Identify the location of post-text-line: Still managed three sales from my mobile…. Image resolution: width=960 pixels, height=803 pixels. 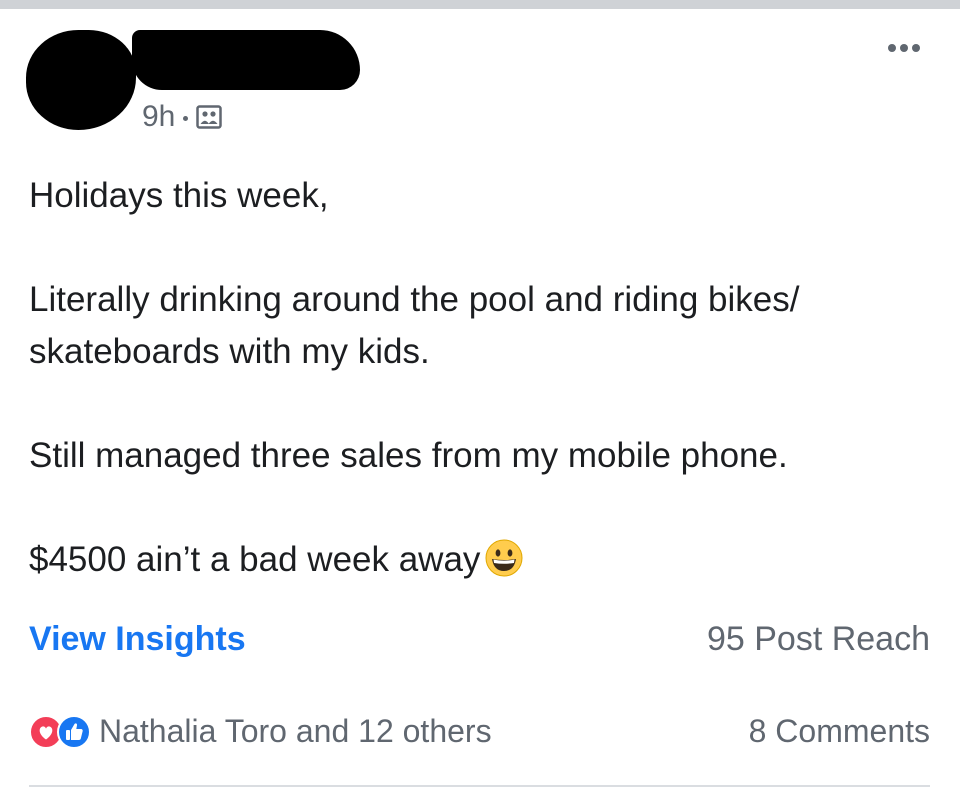
(408, 455).